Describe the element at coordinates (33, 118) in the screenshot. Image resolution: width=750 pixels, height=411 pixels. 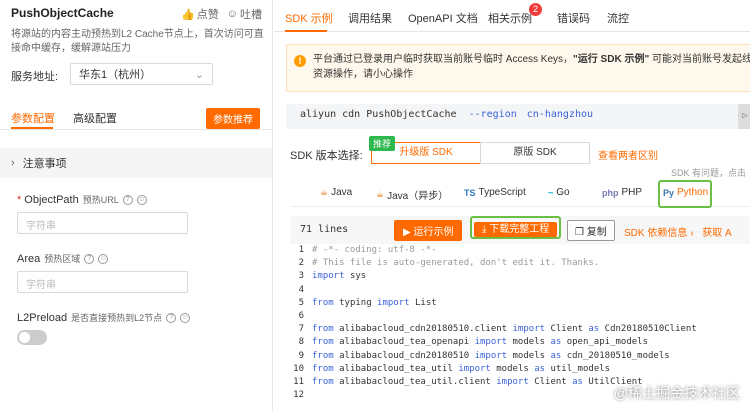
I see `tab-param-config: 参数配置` at that location.